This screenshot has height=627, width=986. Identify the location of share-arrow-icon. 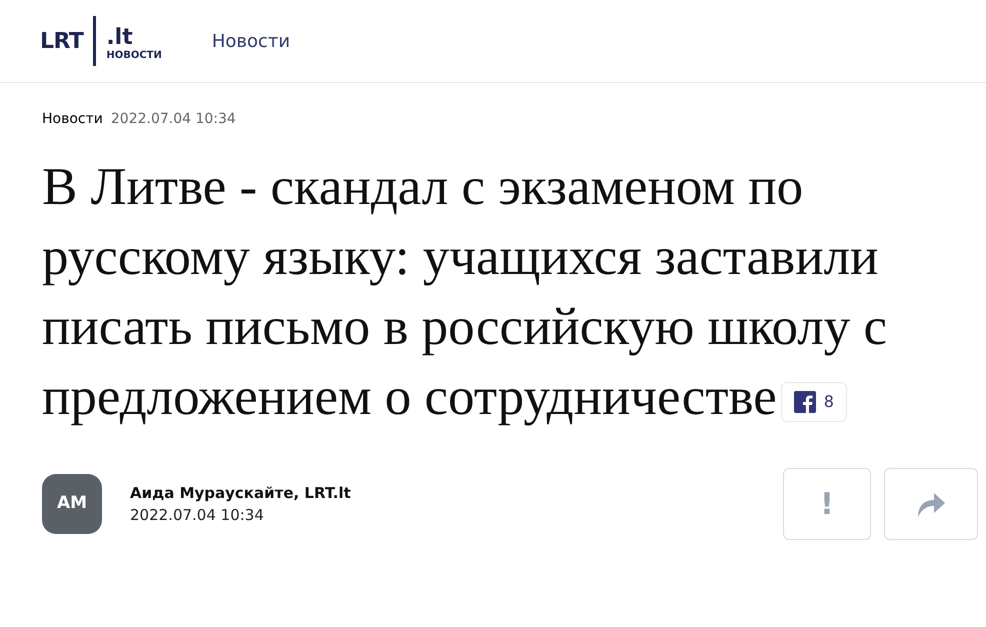
(931, 504).